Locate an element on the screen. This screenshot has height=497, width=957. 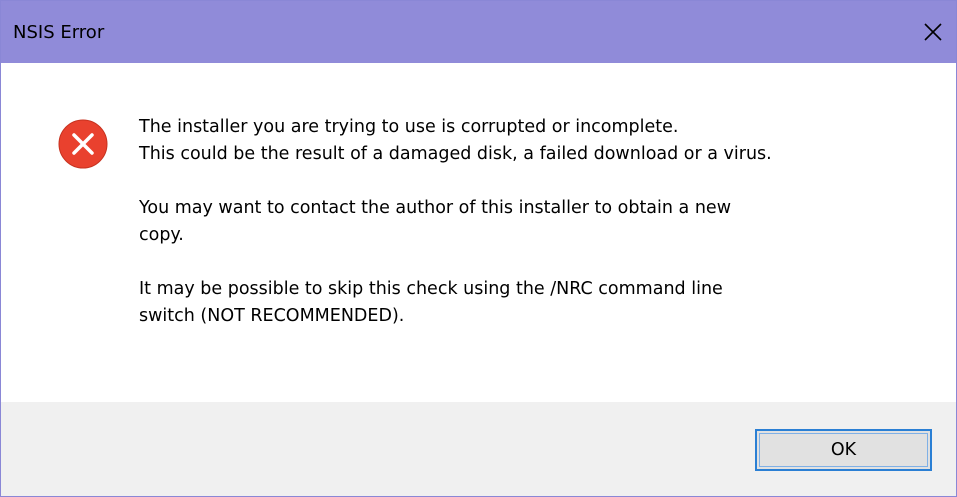
ok-button-label: OK is located at coordinates (843, 450).